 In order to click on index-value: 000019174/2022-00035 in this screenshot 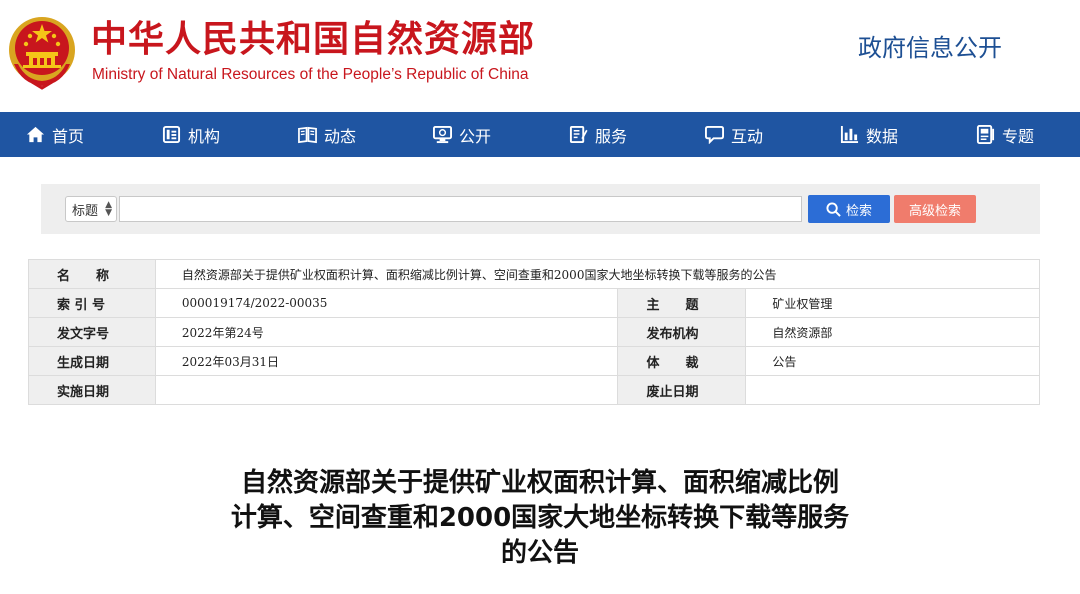, I will do `click(386, 303)`.